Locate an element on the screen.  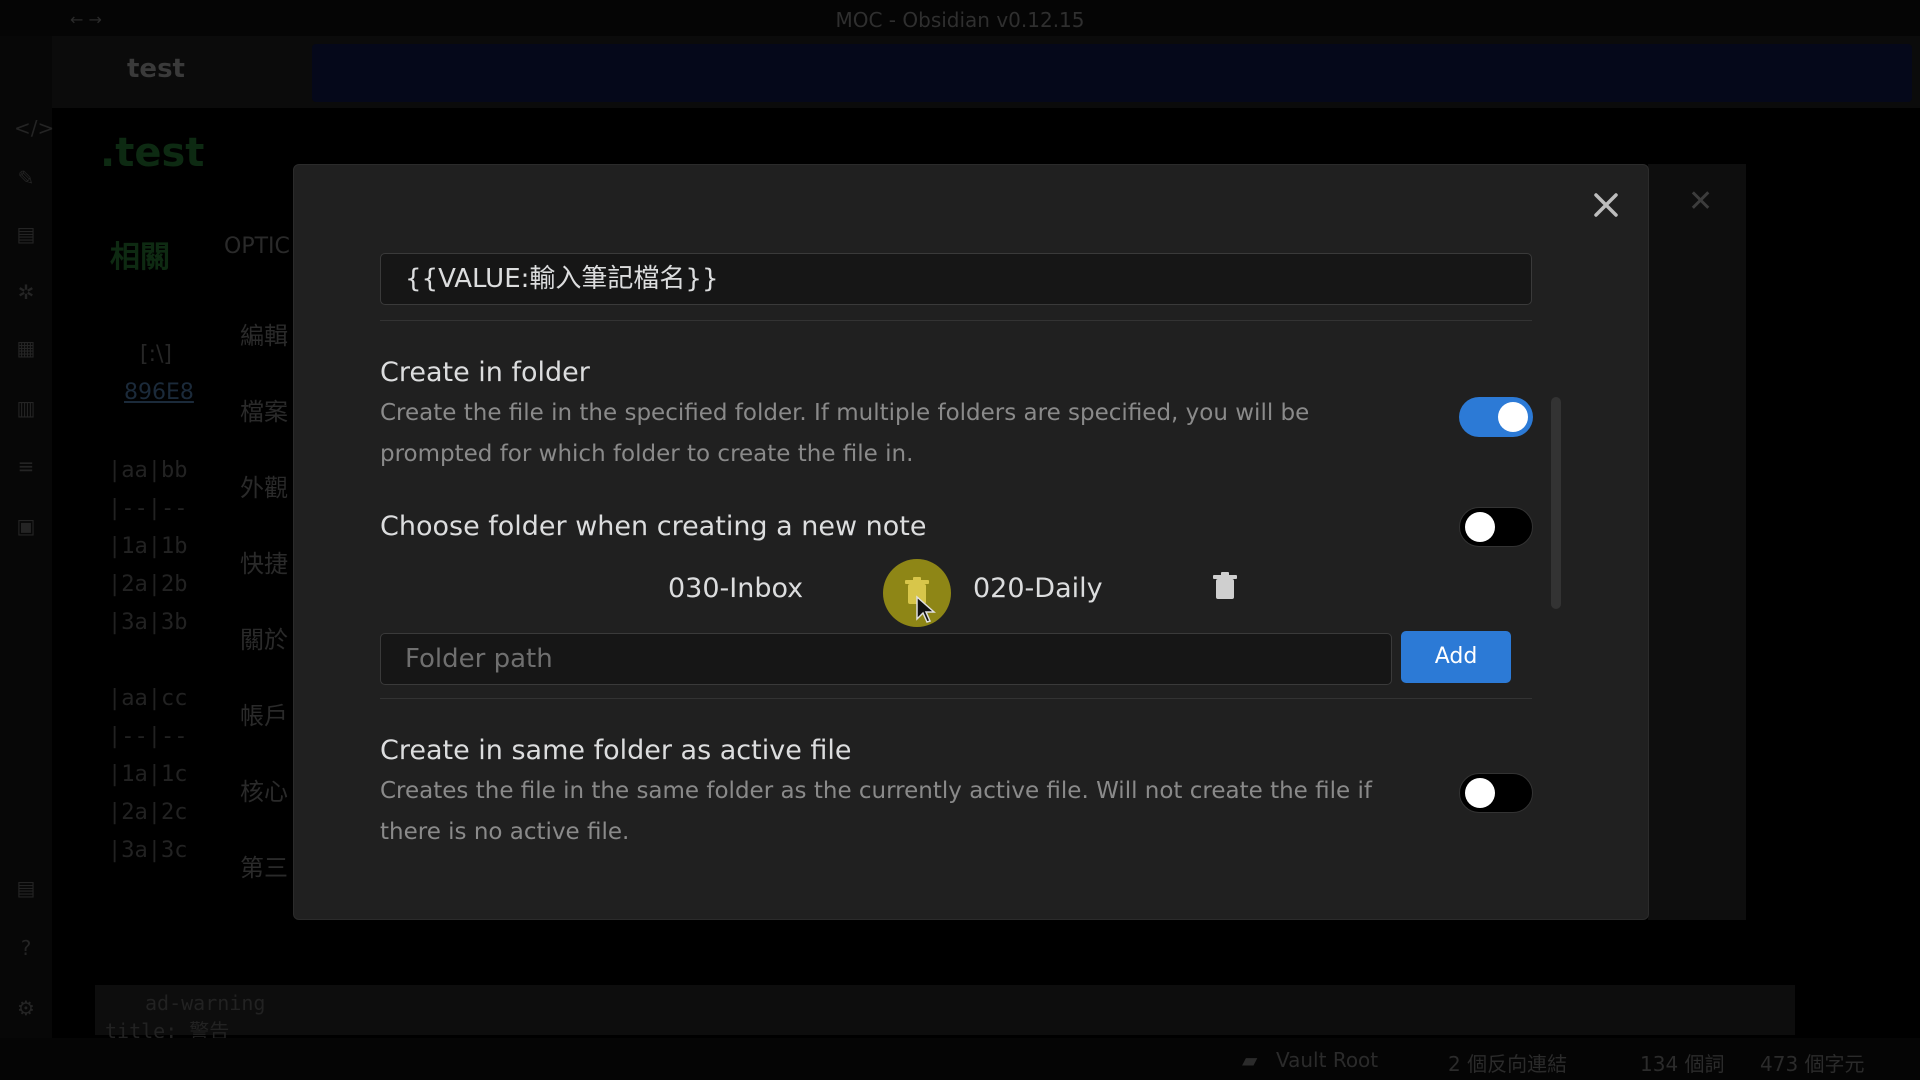
menu-item: 關於 is located at coordinates (264, 640).